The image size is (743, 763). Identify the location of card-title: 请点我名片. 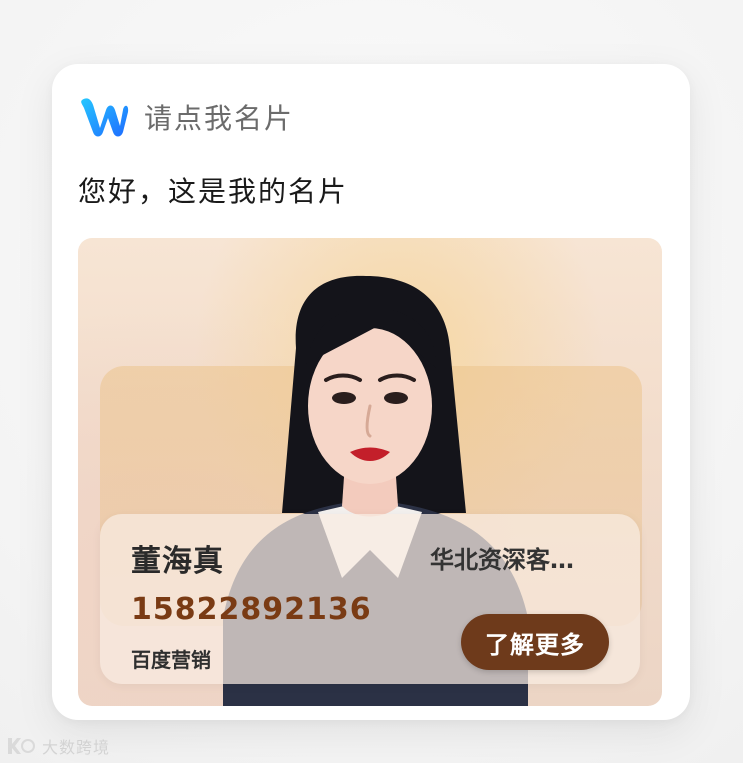
(219, 118).